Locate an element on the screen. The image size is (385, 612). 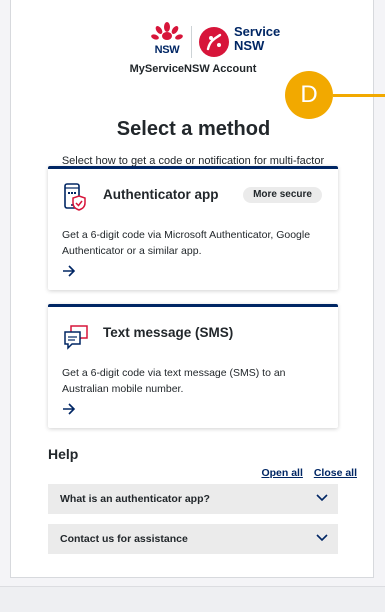
avatar-connector-line is located at coordinates (359, 95).